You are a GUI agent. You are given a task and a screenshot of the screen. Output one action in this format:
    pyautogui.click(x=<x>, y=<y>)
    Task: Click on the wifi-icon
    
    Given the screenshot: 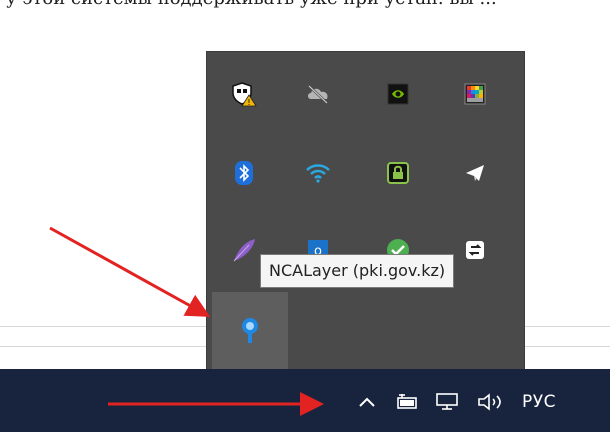 What is the action you would take?
    pyautogui.click(x=318, y=173)
    